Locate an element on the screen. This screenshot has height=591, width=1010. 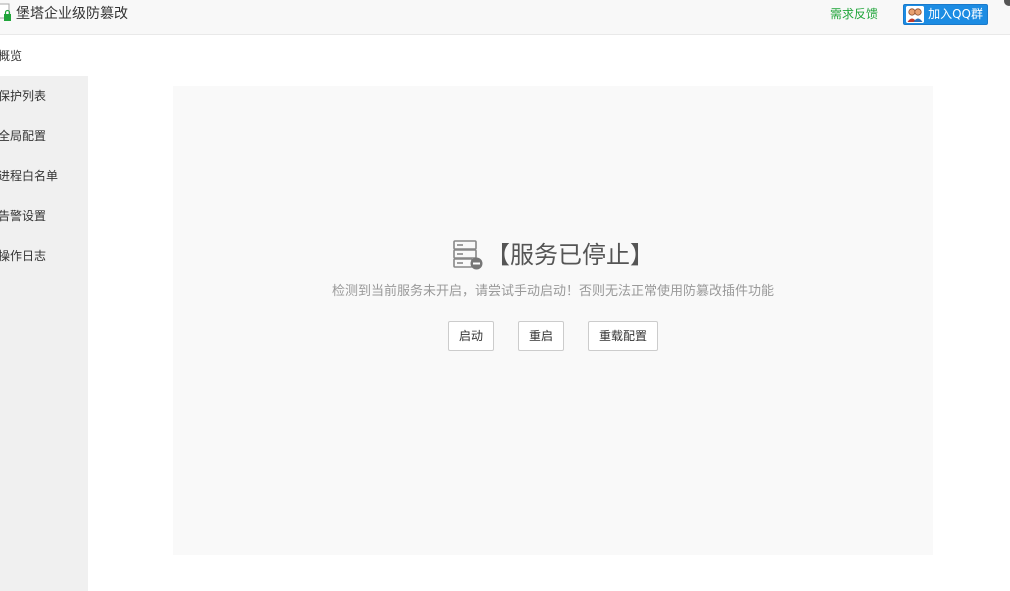
sidebar-item-label: 概览 is located at coordinates (11, 56).